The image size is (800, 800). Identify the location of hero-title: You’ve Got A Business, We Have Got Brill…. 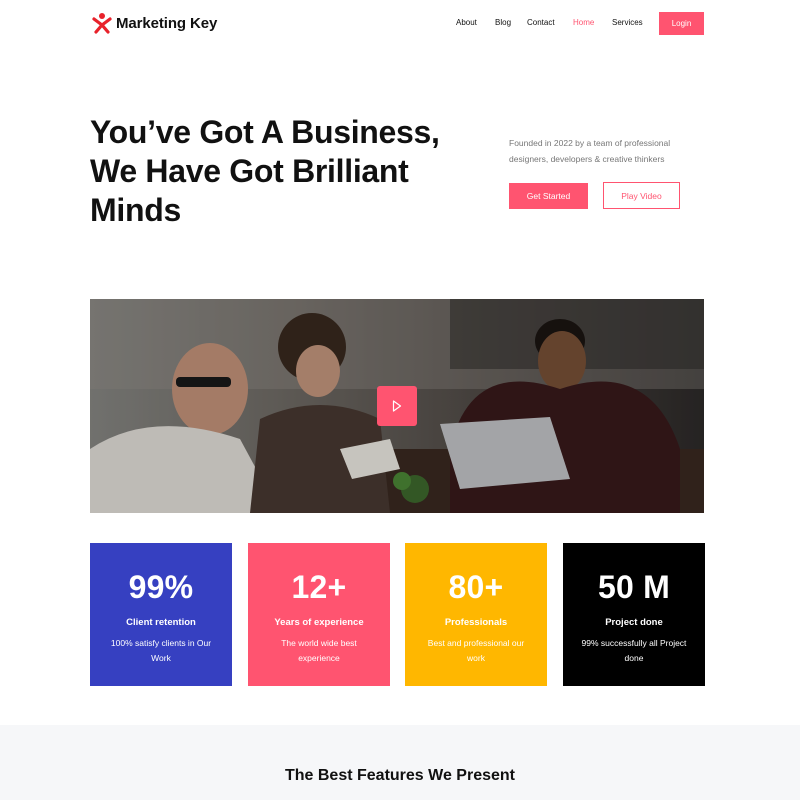
(265, 171).